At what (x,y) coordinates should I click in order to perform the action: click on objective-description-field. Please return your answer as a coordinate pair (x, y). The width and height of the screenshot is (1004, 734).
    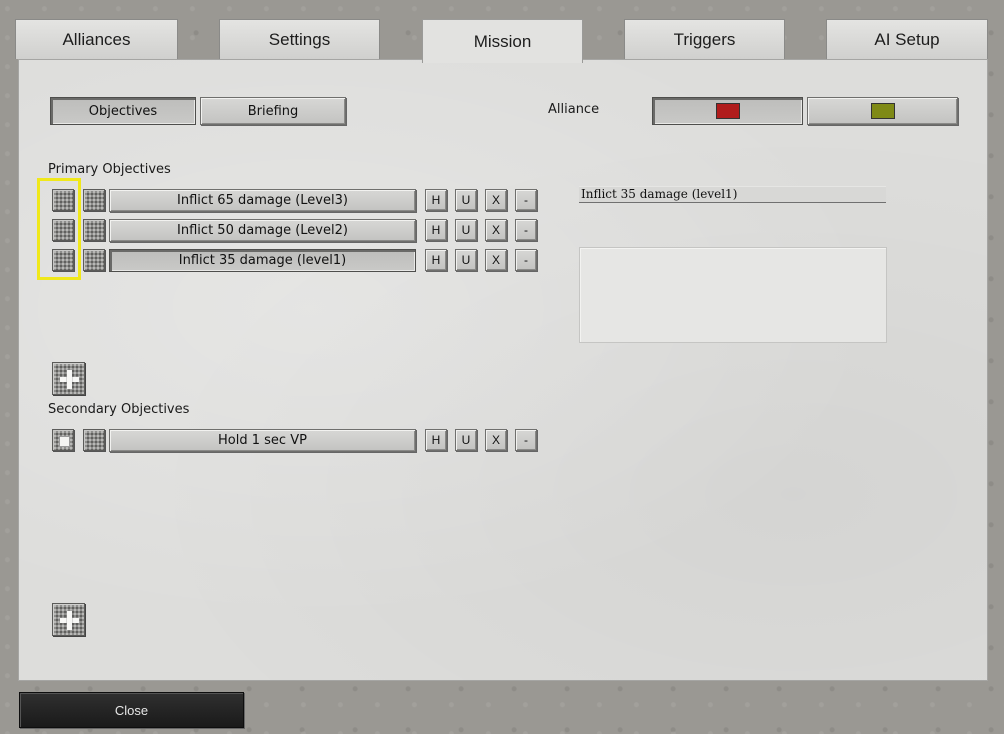
    Looking at the image, I should click on (733, 295).